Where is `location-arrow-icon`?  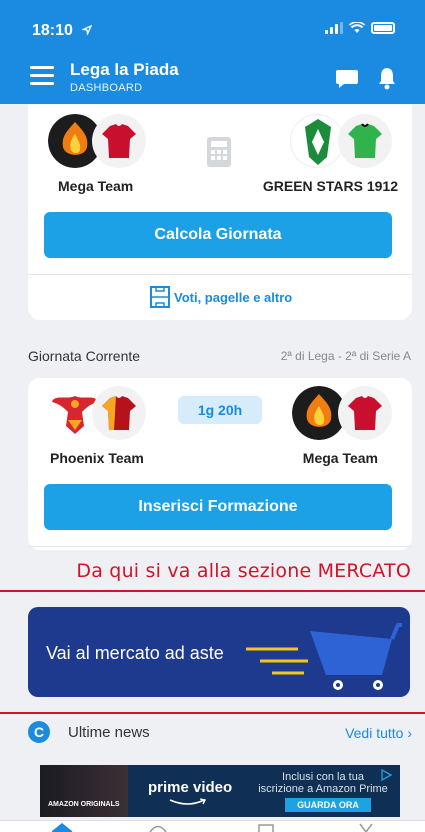
location-arrow-icon is located at coordinates (87, 30).